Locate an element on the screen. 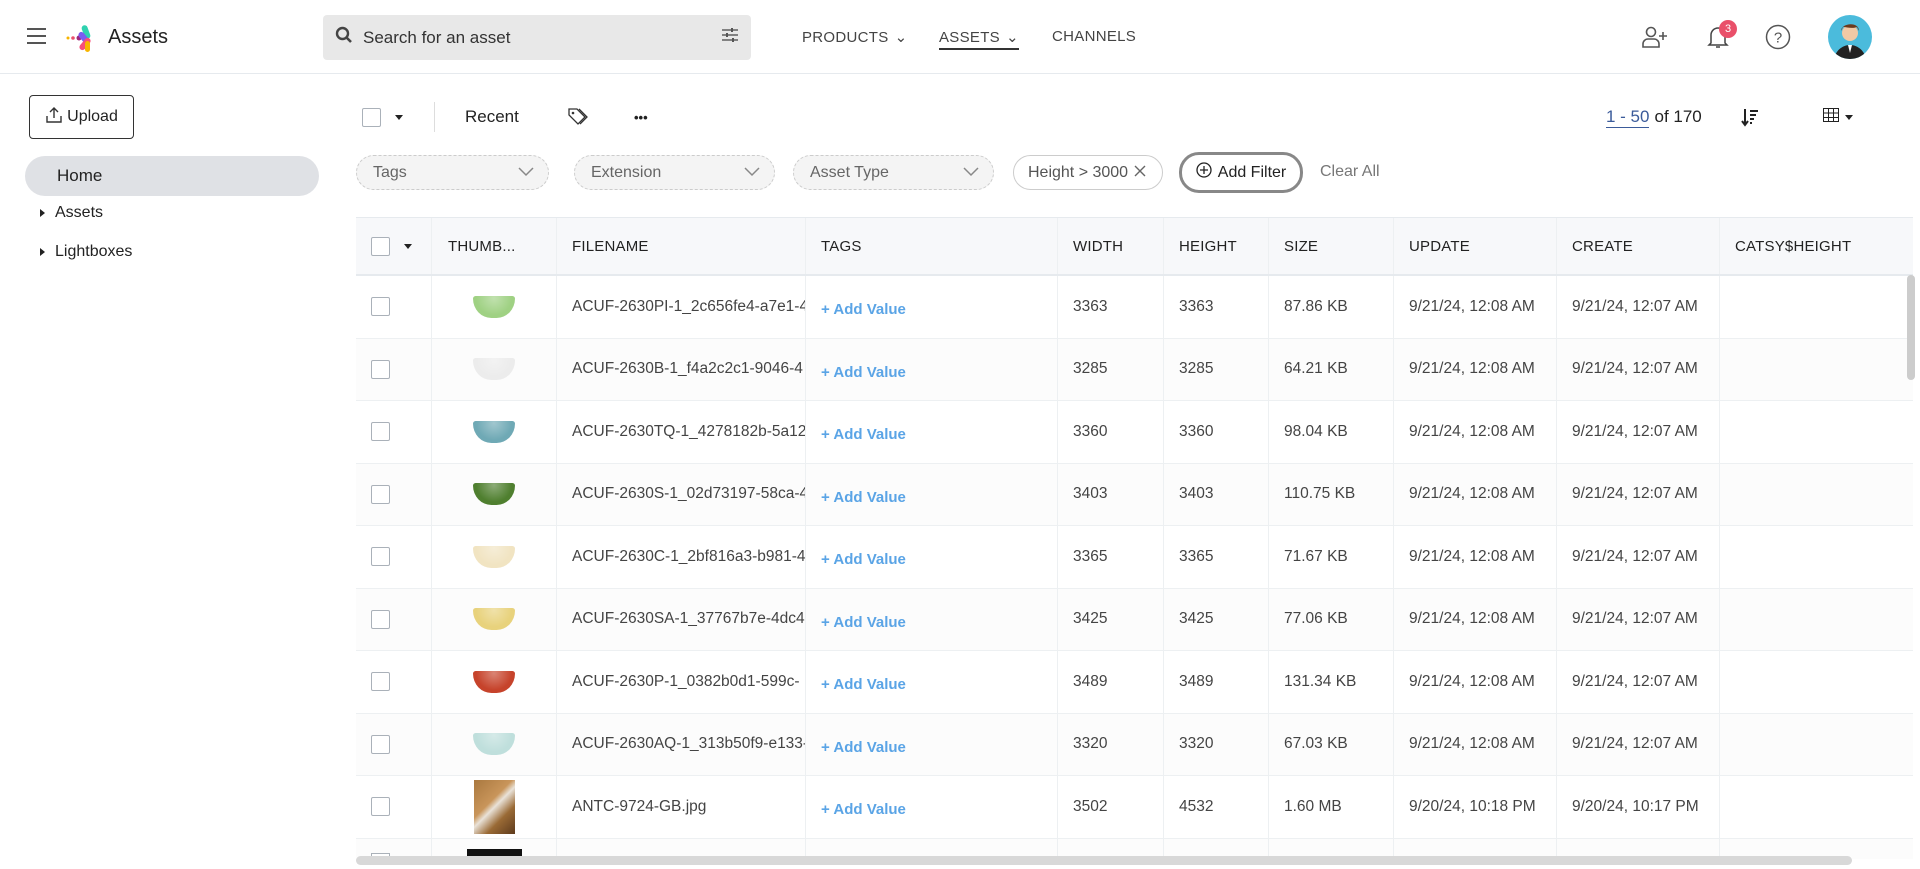 Image resolution: width=1920 pixels, height=869 pixels. add-user-icon is located at coordinates (1655, 37).